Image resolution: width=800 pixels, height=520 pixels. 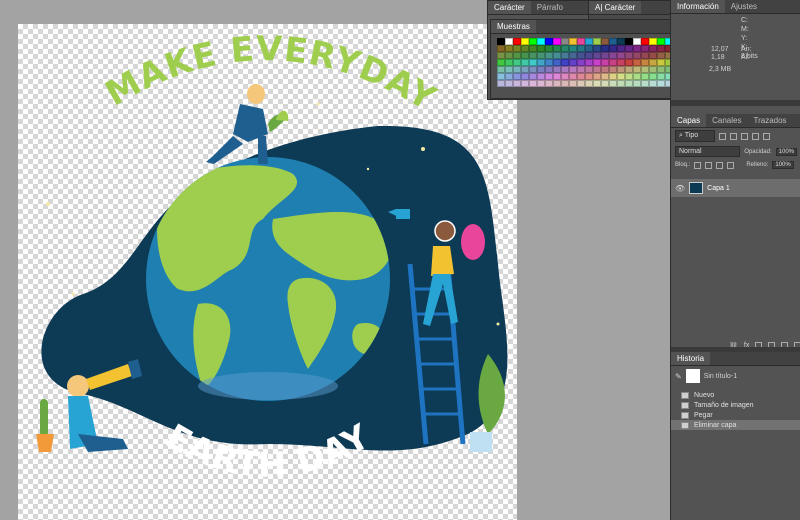 I want to click on history-snapshot: ✎ Sin título-1, so click(x=735, y=376).